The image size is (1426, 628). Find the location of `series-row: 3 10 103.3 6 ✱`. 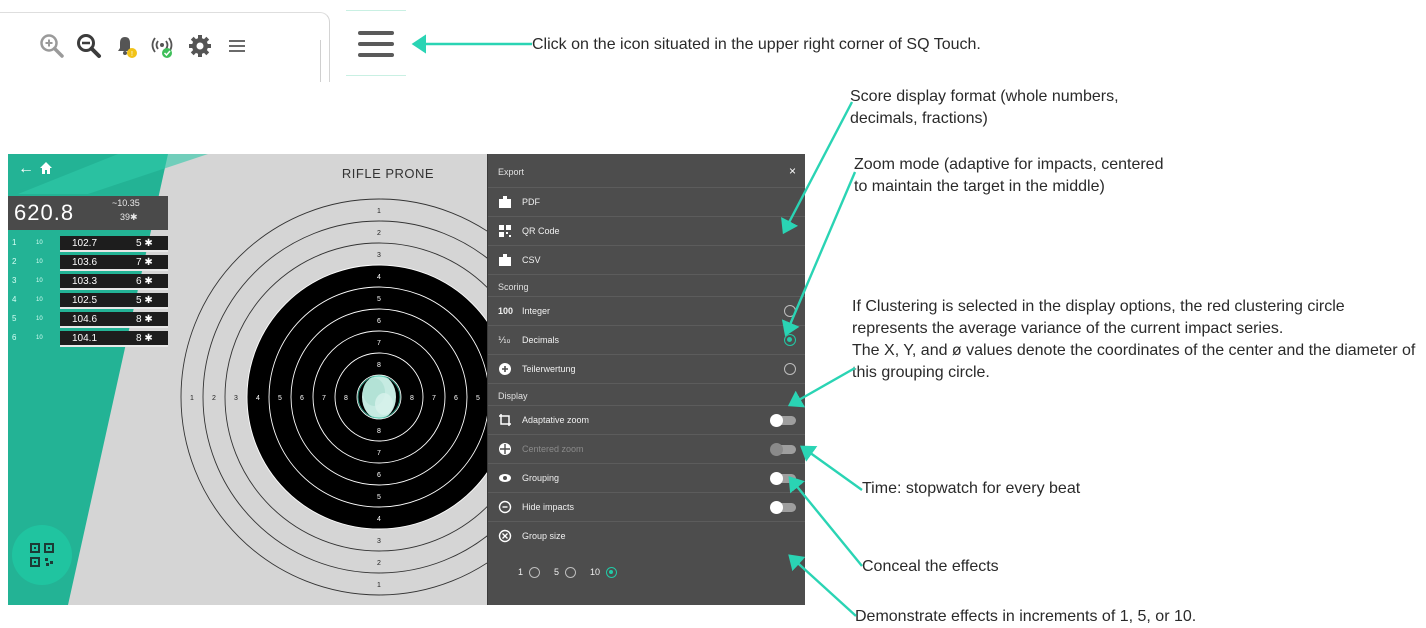

series-row: 3 10 103.3 6 ✱ is located at coordinates (88, 282).